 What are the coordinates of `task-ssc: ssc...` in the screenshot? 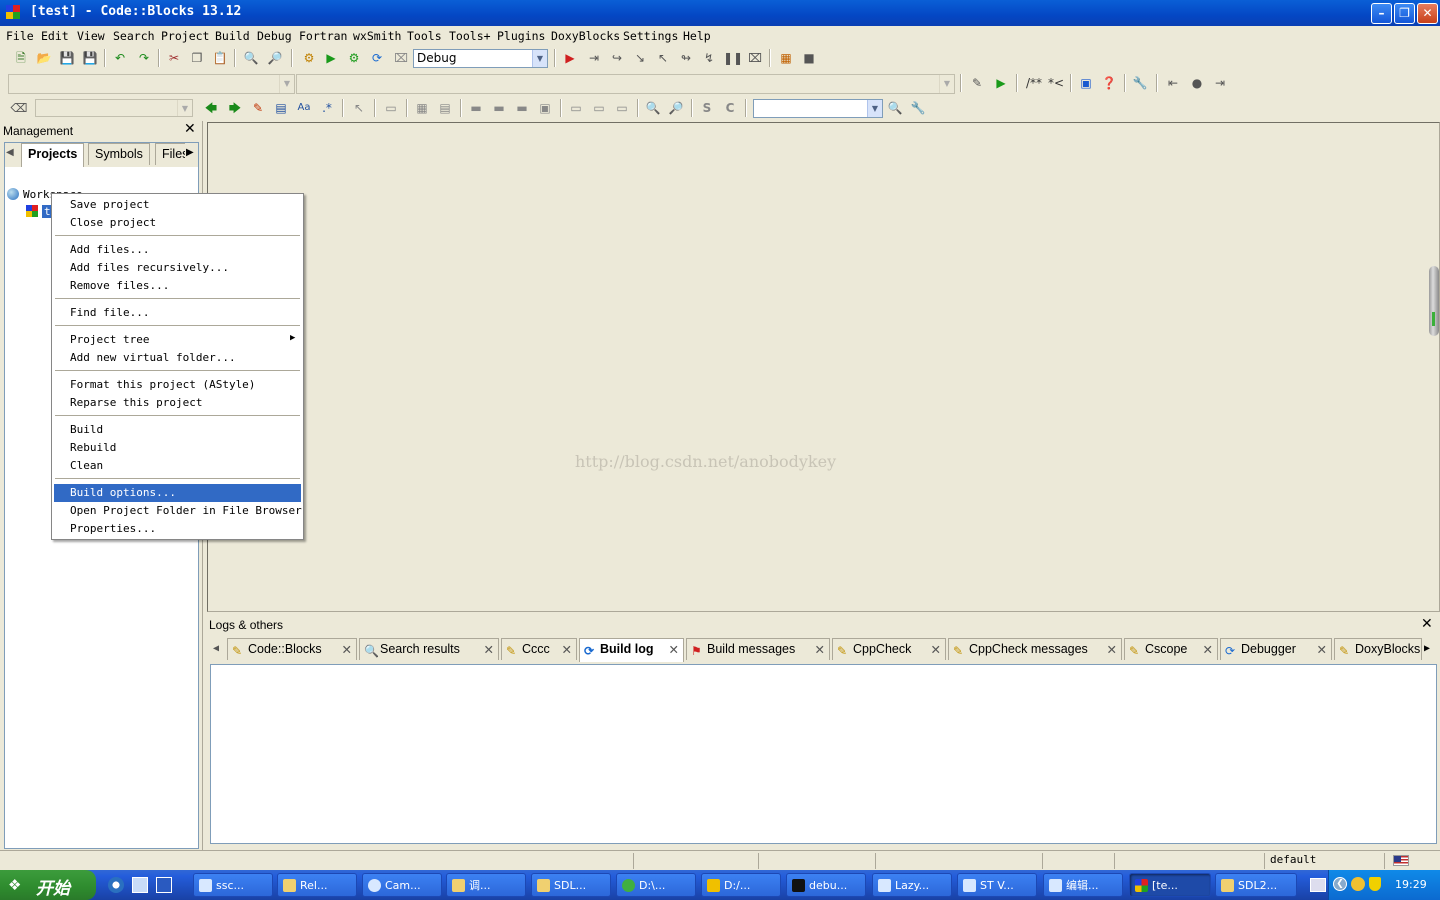 It's located at (233, 885).